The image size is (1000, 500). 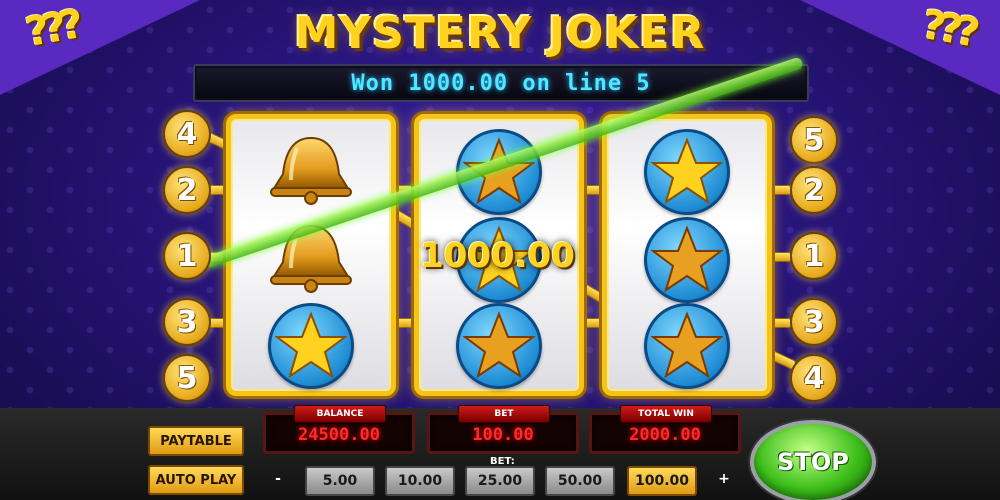 What do you see at coordinates (814, 140) in the screenshot?
I see `payline-button-right: 5` at bounding box center [814, 140].